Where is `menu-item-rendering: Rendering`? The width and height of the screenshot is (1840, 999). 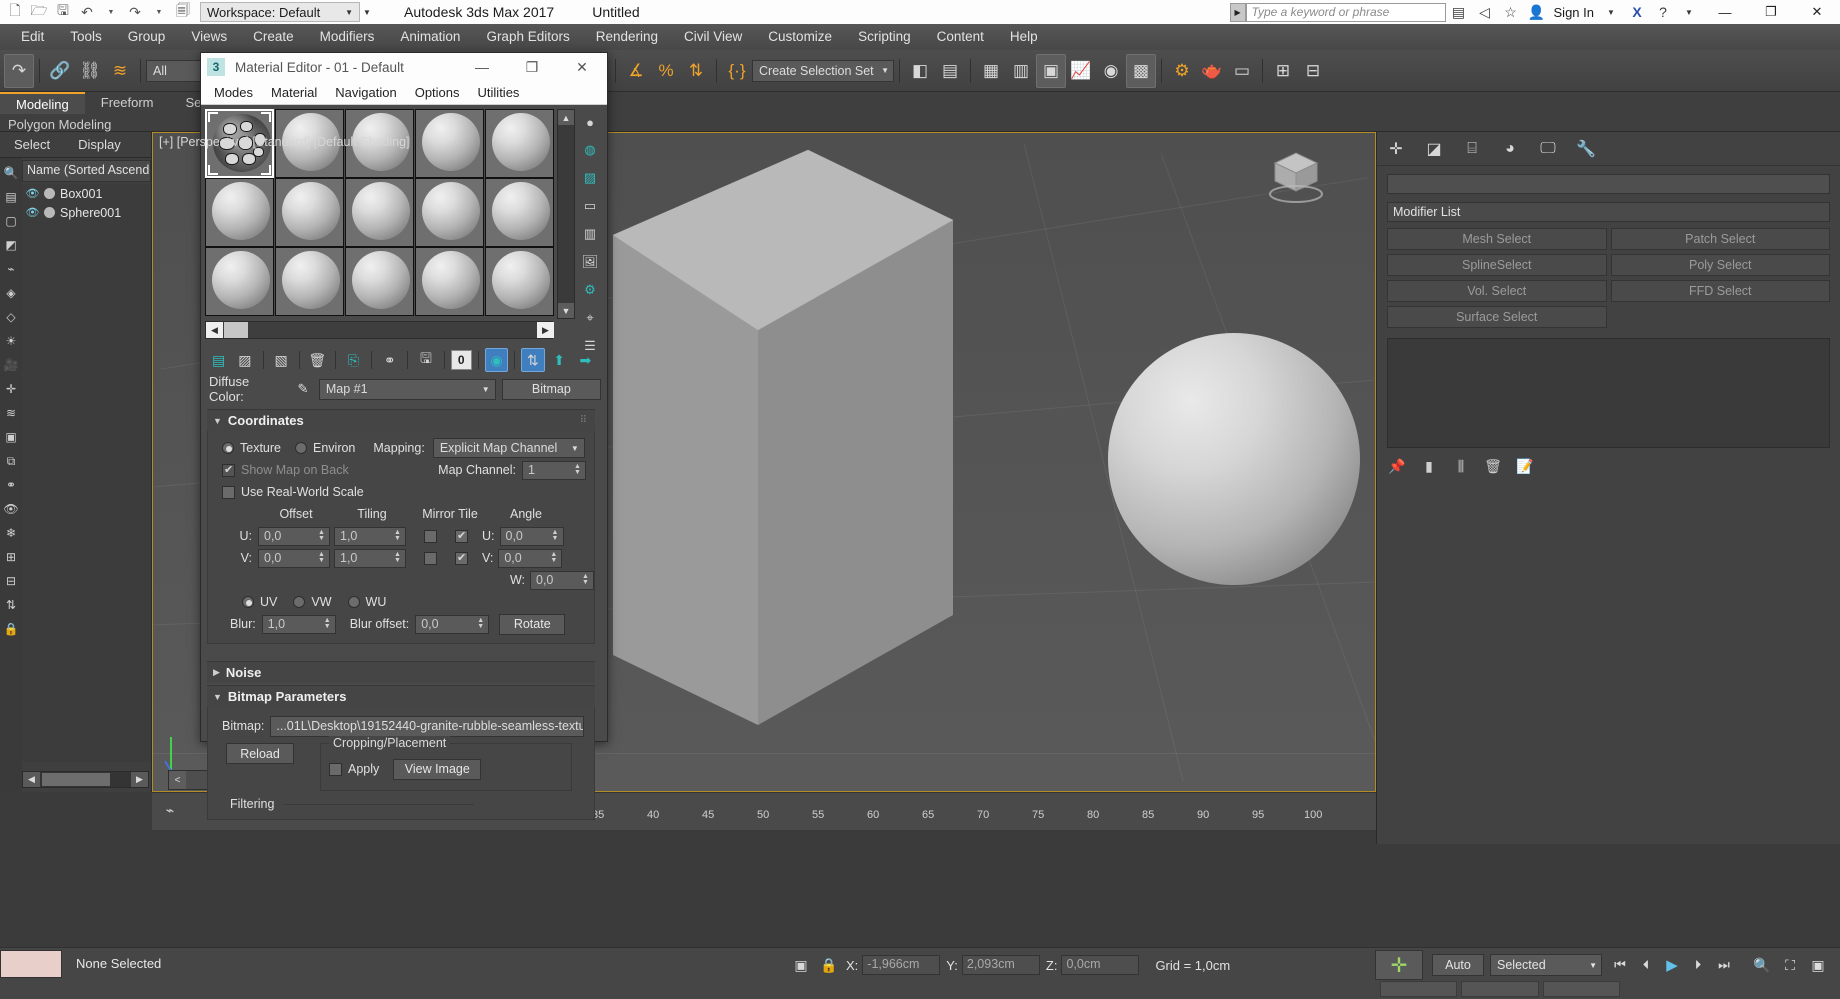 menu-item-rendering: Rendering is located at coordinates (627, 37).